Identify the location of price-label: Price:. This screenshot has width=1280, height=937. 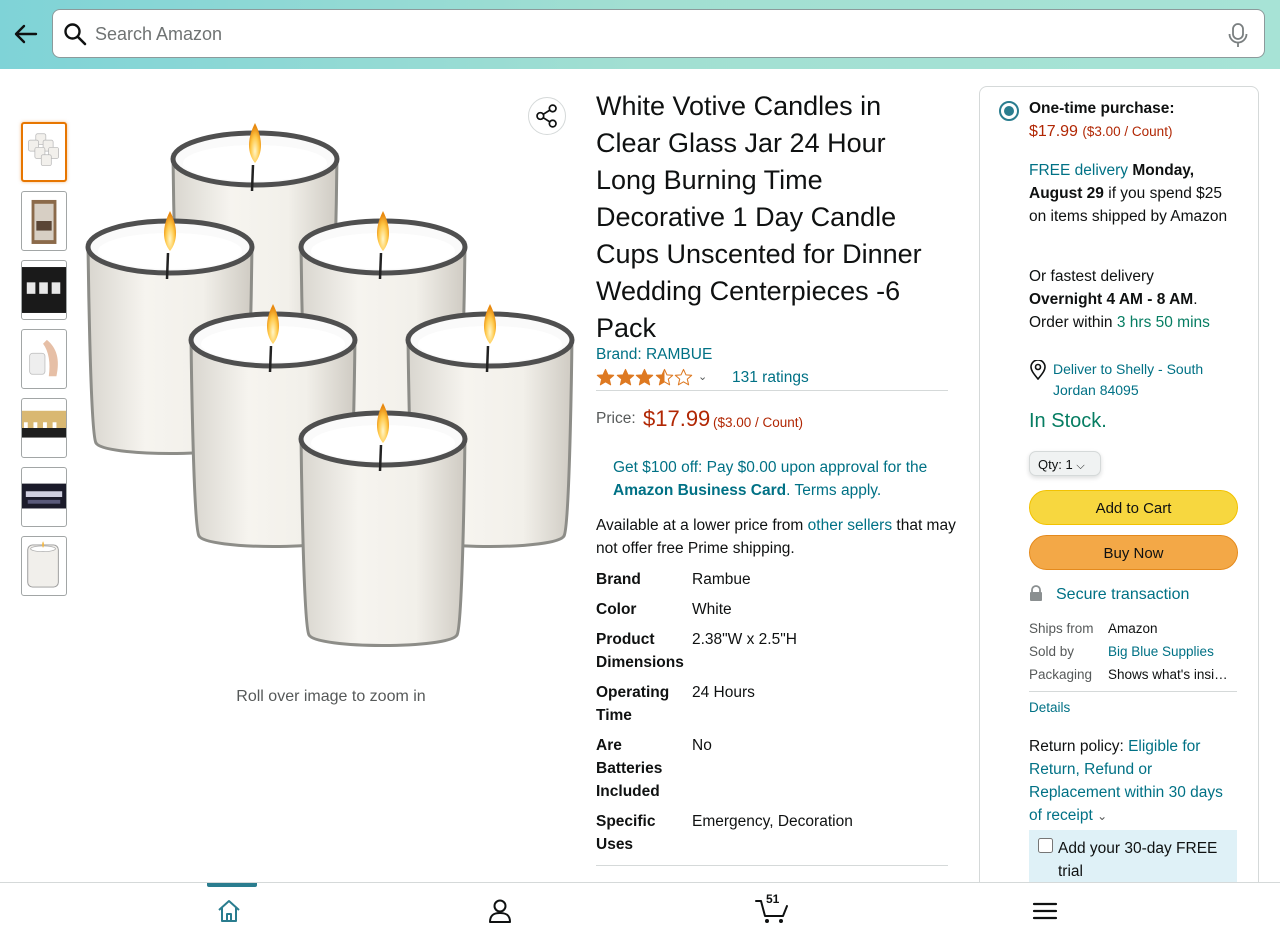
(616, 418).